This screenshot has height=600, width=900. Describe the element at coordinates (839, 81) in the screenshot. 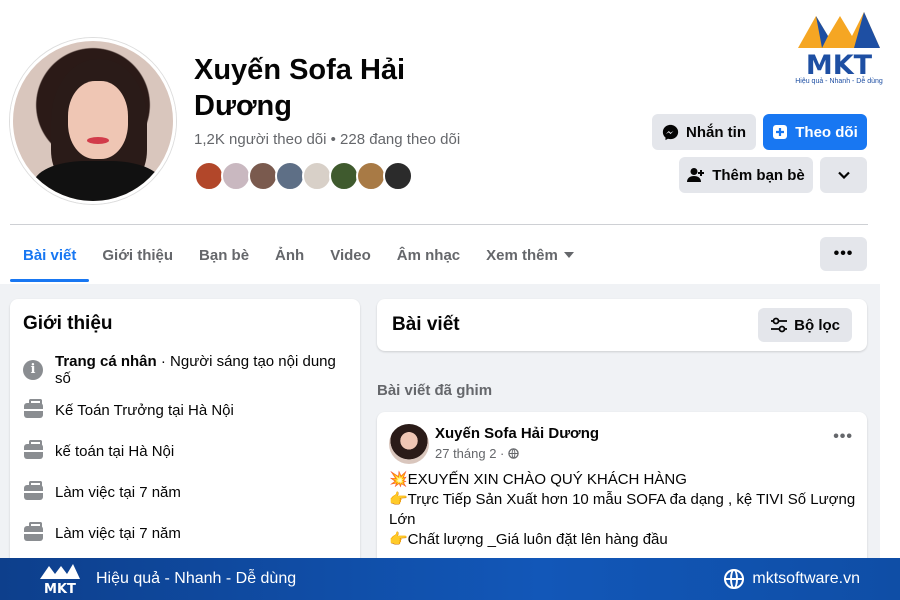

I see `logo-tagline: Hiệu quả - Nhanh - Dễ dùng` at that location.